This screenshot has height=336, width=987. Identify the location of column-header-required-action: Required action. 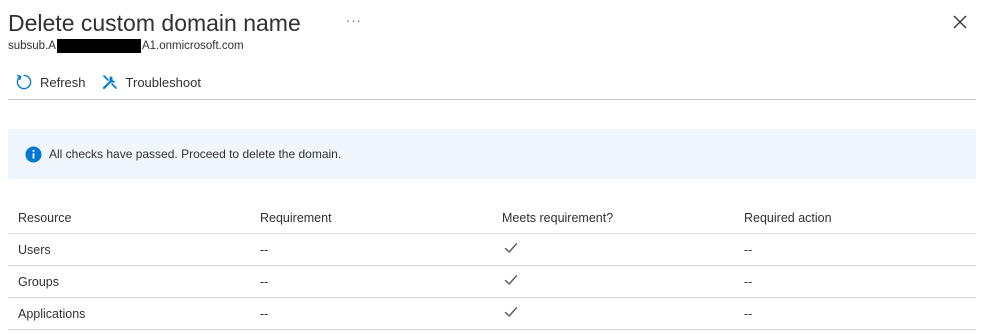
(788, 217).